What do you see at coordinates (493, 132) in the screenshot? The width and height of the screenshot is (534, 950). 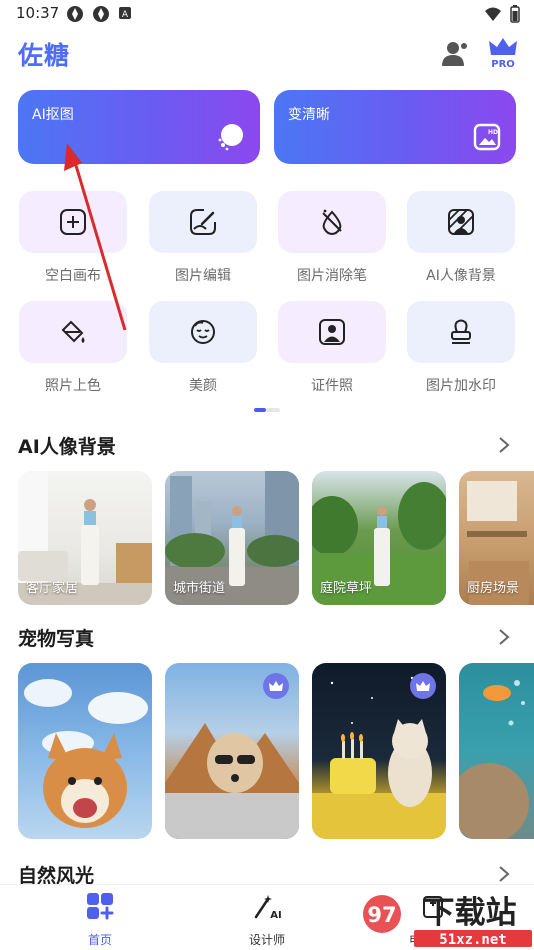 I see `svg-text: HD` at bounding box center [493, 132].